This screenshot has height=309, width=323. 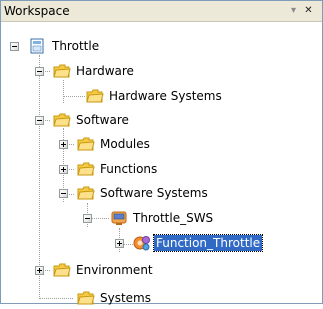 I want to click on tree-node-throttle: Throttle, so click(x=65, y=46).